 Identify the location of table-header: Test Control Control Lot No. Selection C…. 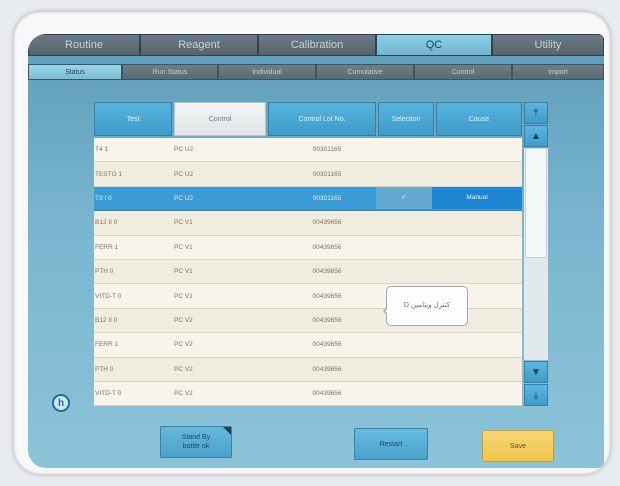
(308, 119).